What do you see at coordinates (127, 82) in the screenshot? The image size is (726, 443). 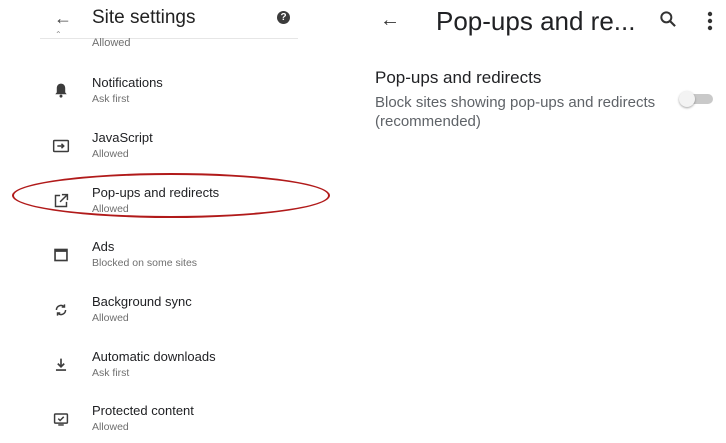 I see `item-title: Notifications` at bounding box center [127, 82].